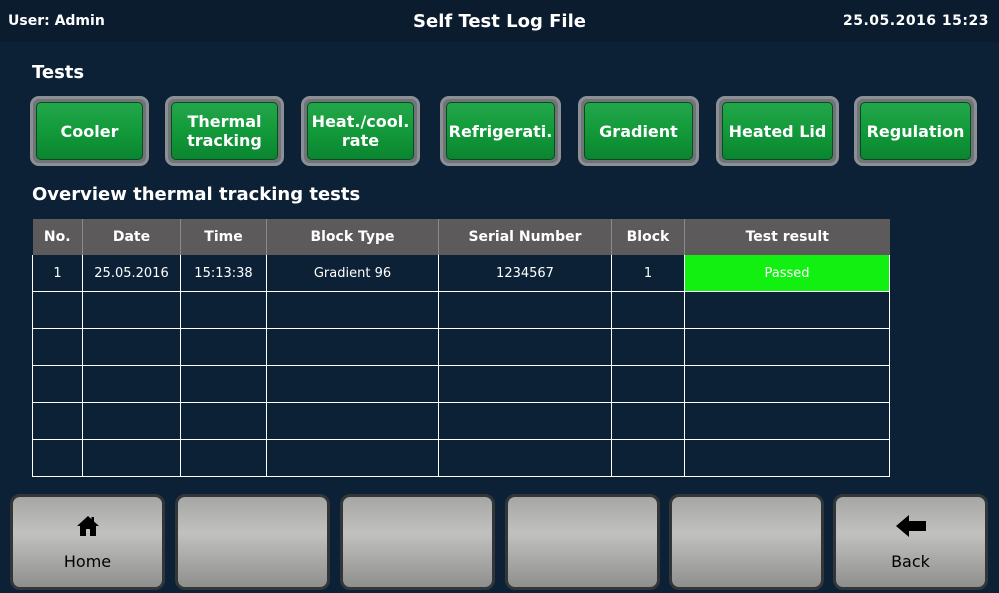 The image size is (999, 593). What do you see at coordinates (911, 529) in the screenshot?
I see `arrow-left-icon` at bounding box center [911, 529].